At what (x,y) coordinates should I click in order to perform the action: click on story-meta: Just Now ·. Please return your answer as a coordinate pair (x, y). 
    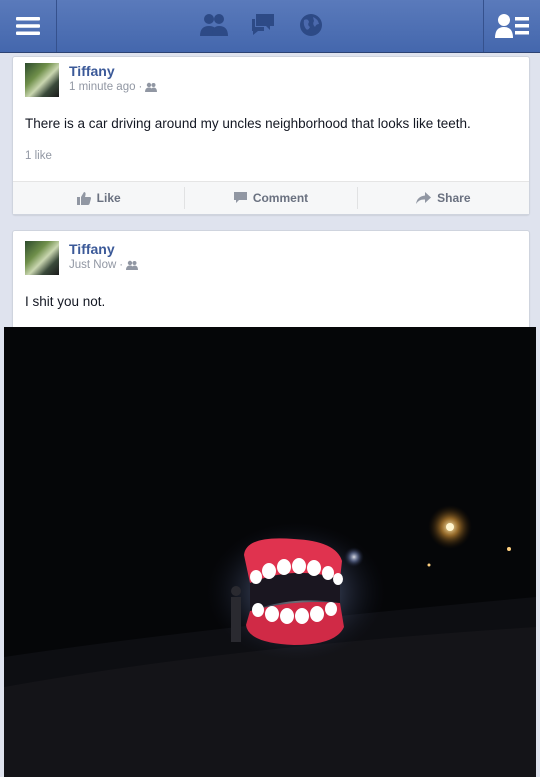
    Looking at the image, I should click on (104, 265).